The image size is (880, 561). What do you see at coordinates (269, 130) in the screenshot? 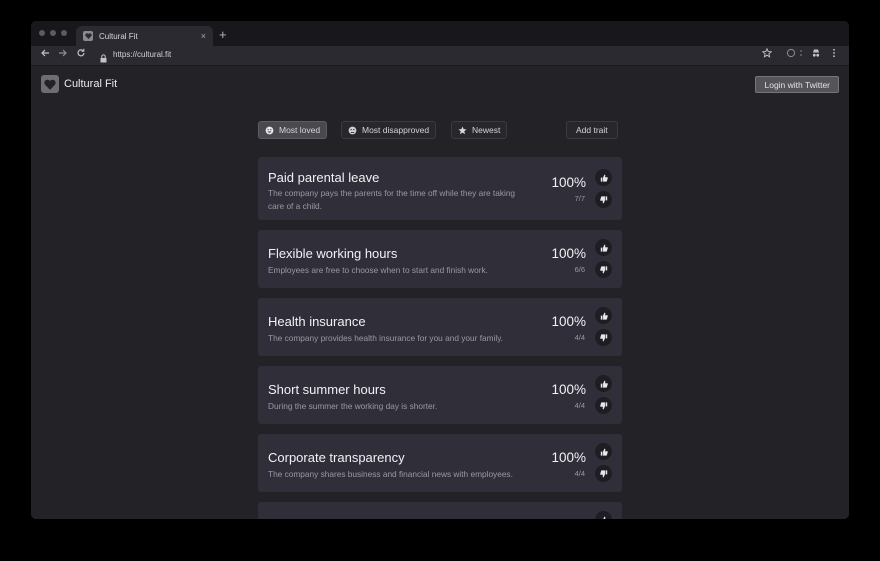
I see `smiley-icon` at bounding box center [269, 130].